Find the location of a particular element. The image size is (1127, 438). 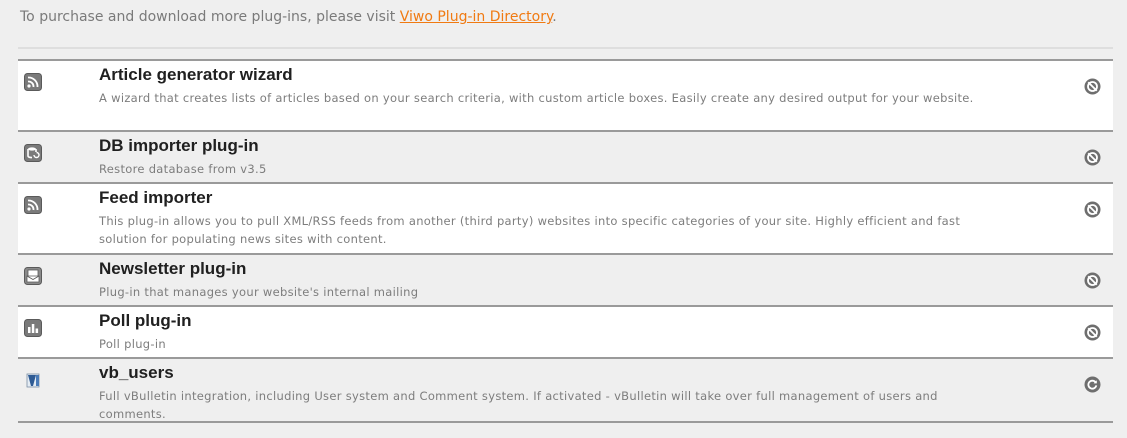

activate-icon is located at coordinates (1092, 384).